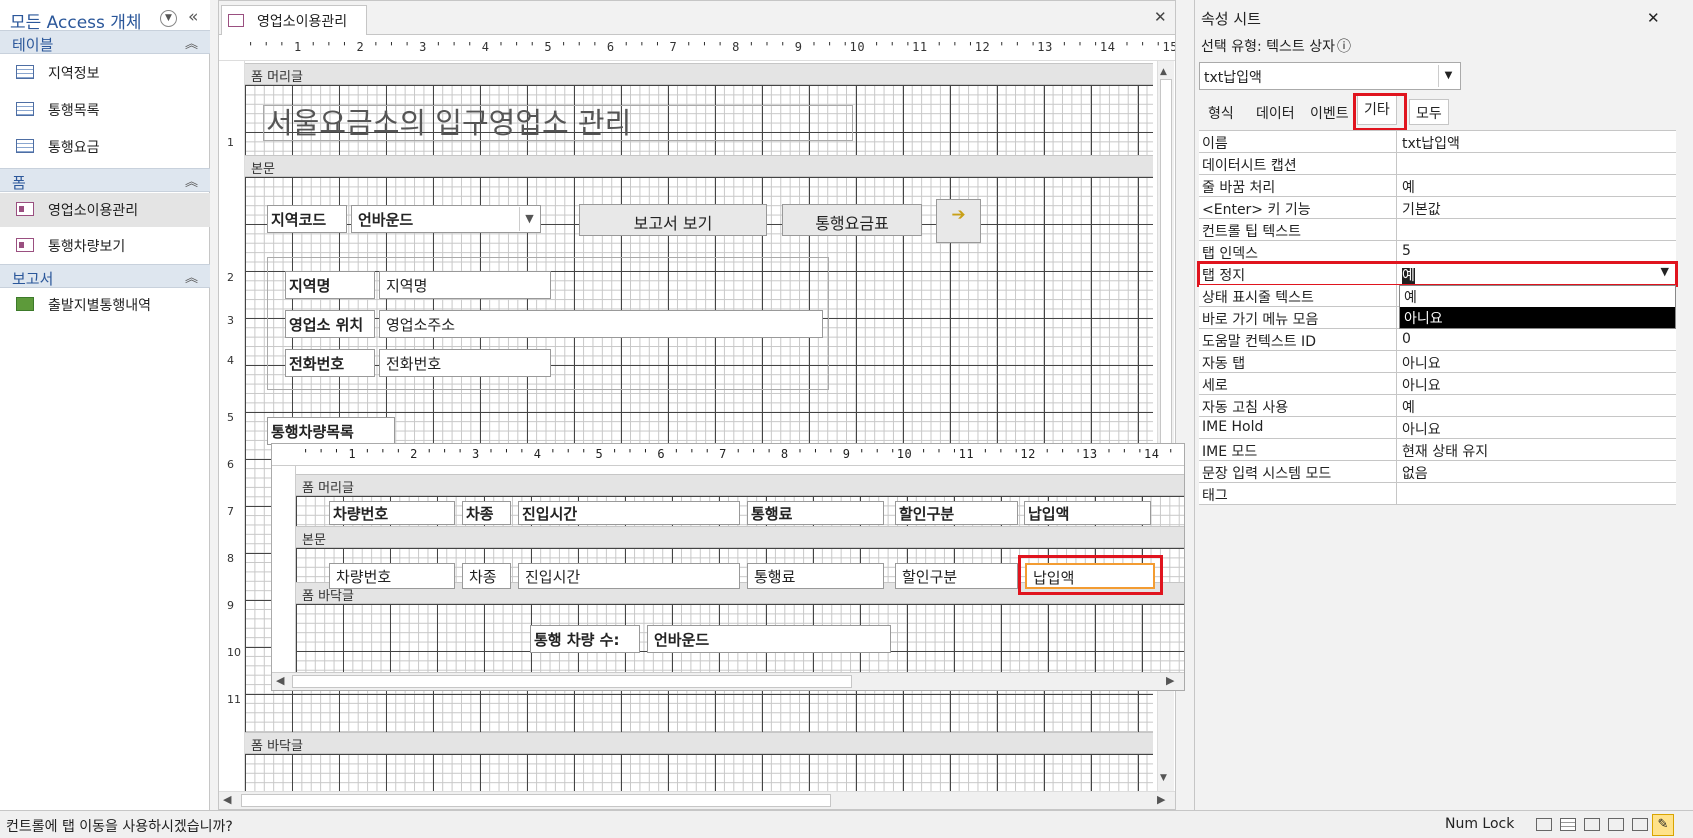  What do you see at coordinates (815, 513) in the screenshot?
I see `sub-header-toll: 통행료` at bounding box center [815, 513].